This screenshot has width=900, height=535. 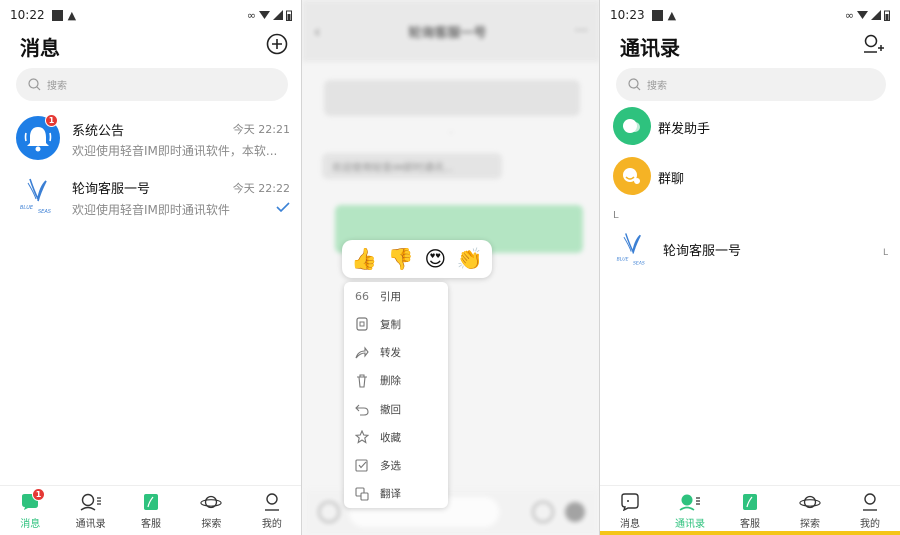 What do you see at coordinates (51, 120) in the screenshot?
I see `unread-badge: 1` at bounding box center [51, 120].